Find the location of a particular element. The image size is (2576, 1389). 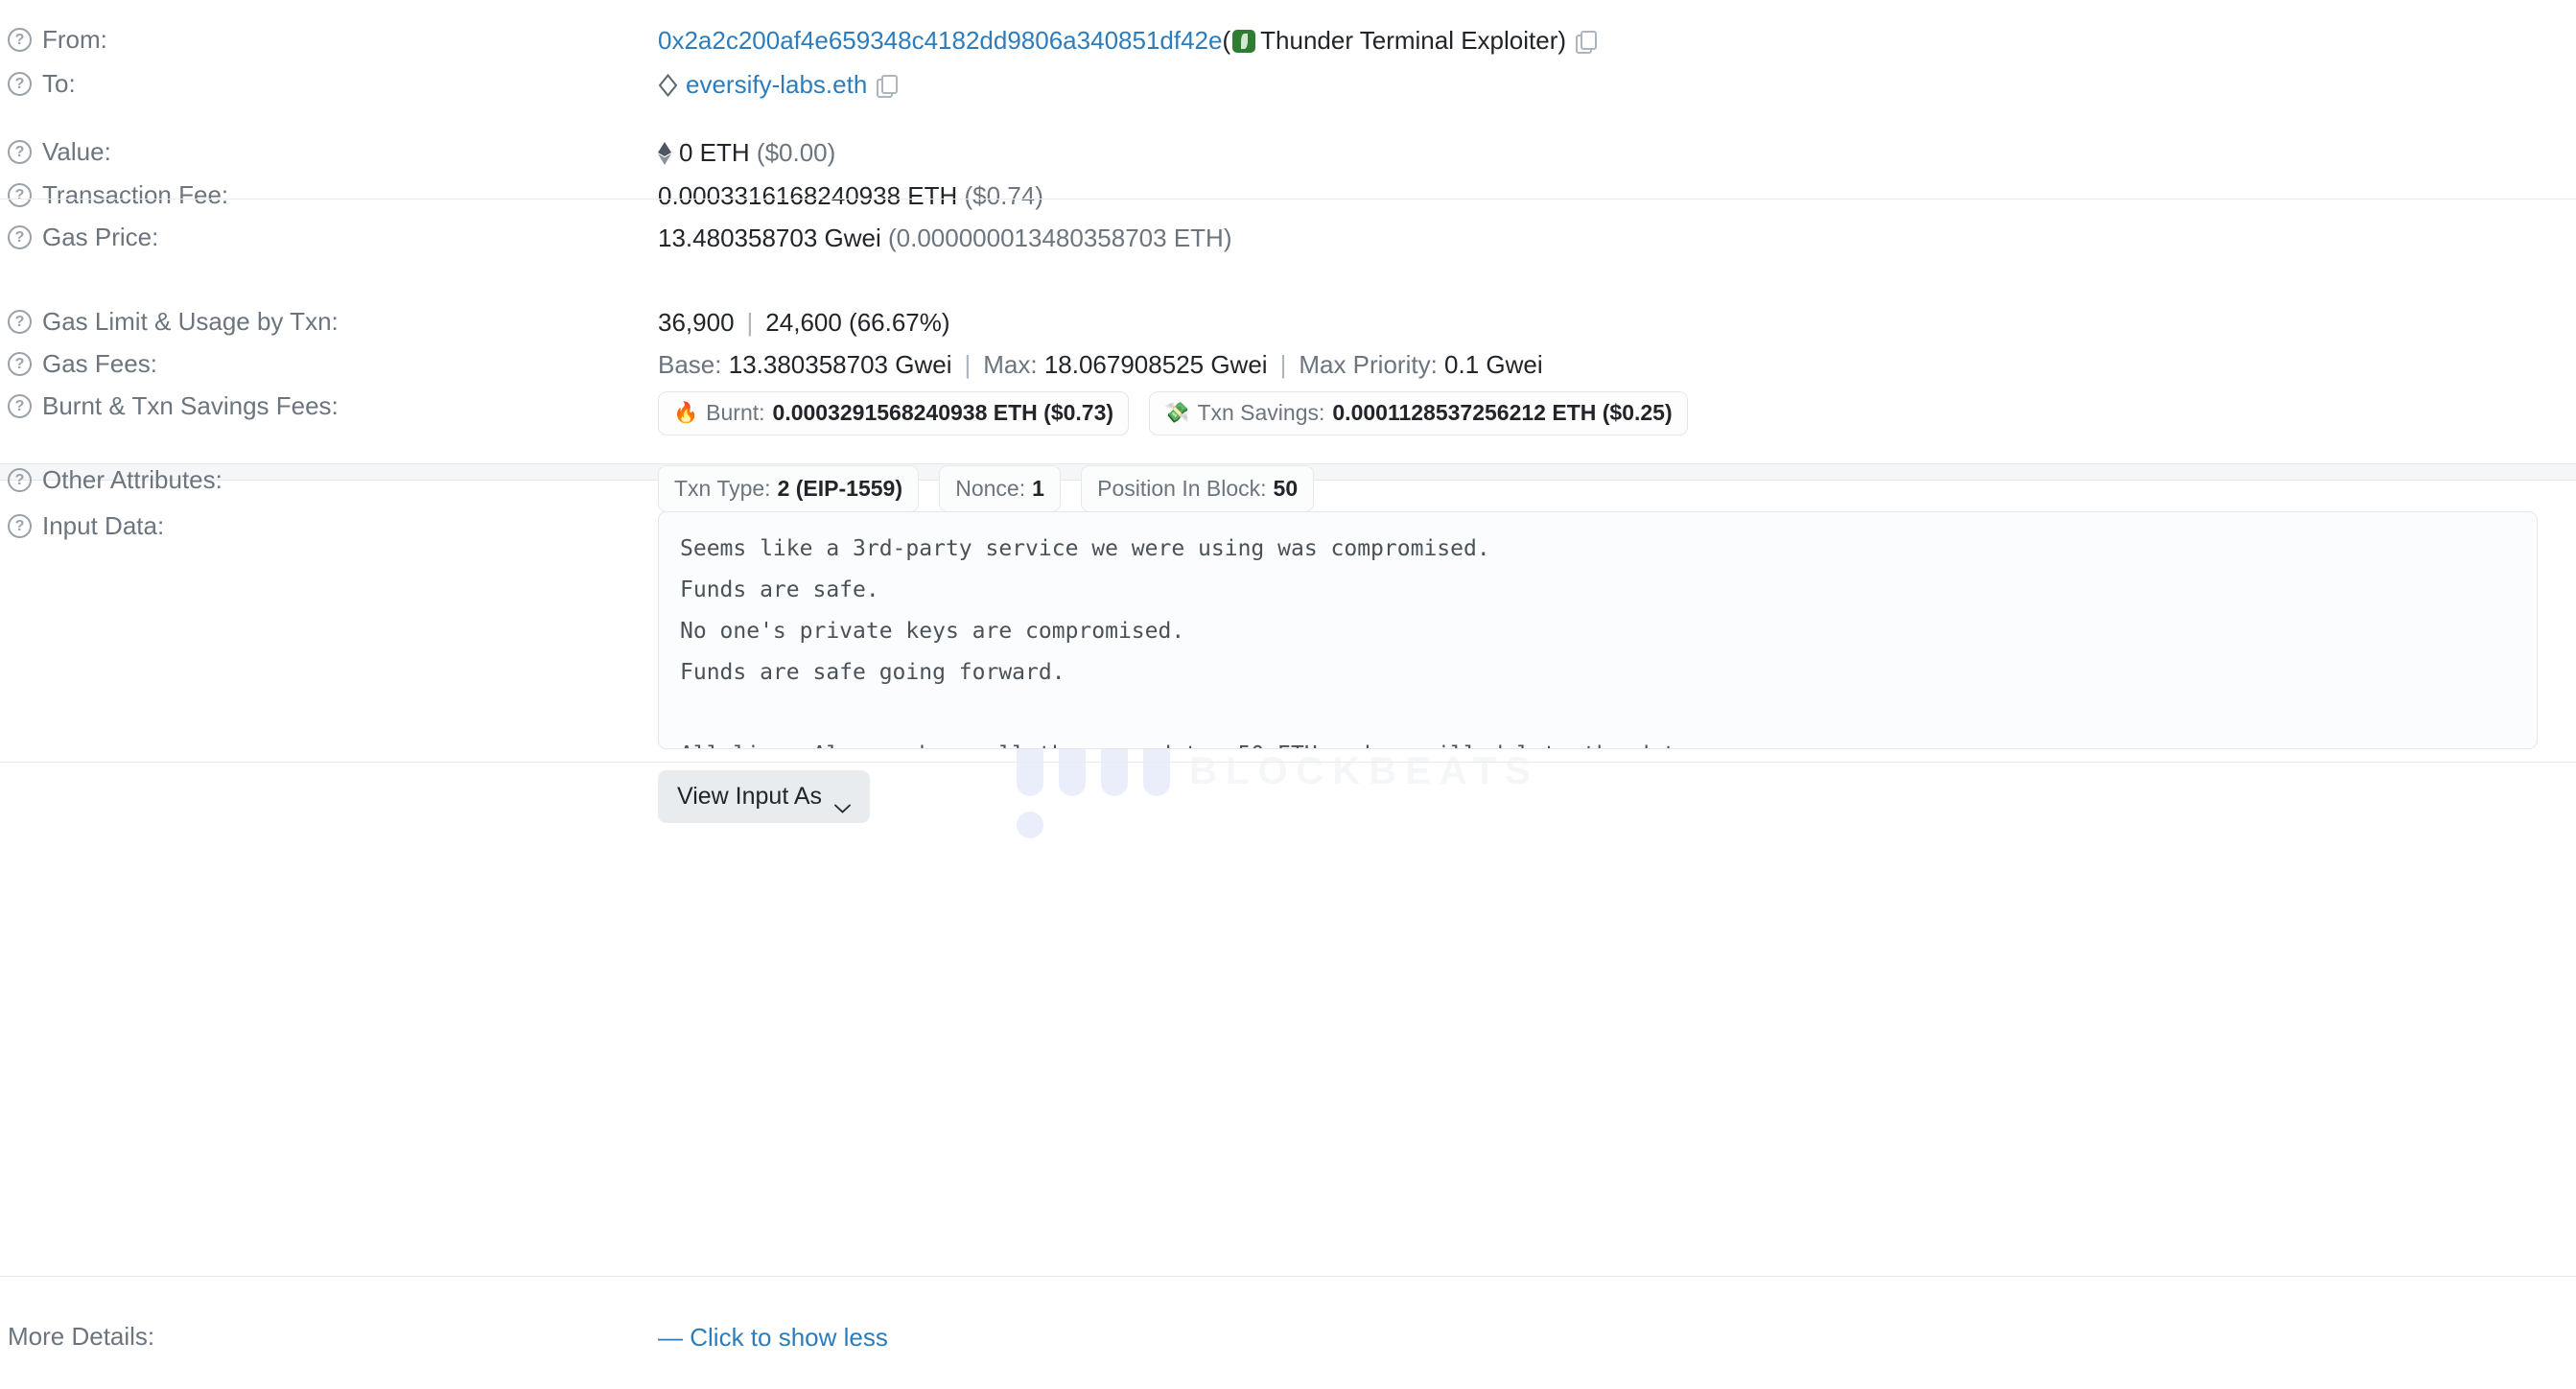

gas-fees-label: Gas Fees: is located at coordinates (99, 363).